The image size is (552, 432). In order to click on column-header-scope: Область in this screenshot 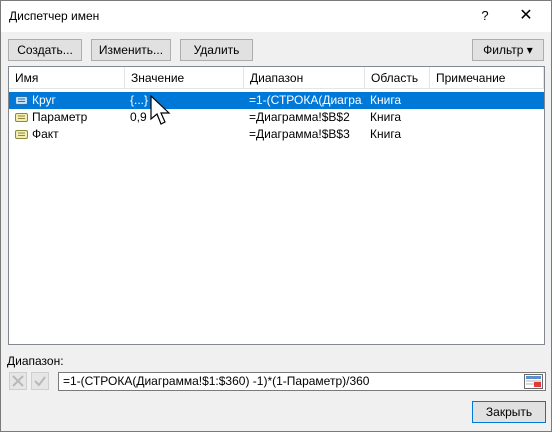, I will do `click(397, 78)`.